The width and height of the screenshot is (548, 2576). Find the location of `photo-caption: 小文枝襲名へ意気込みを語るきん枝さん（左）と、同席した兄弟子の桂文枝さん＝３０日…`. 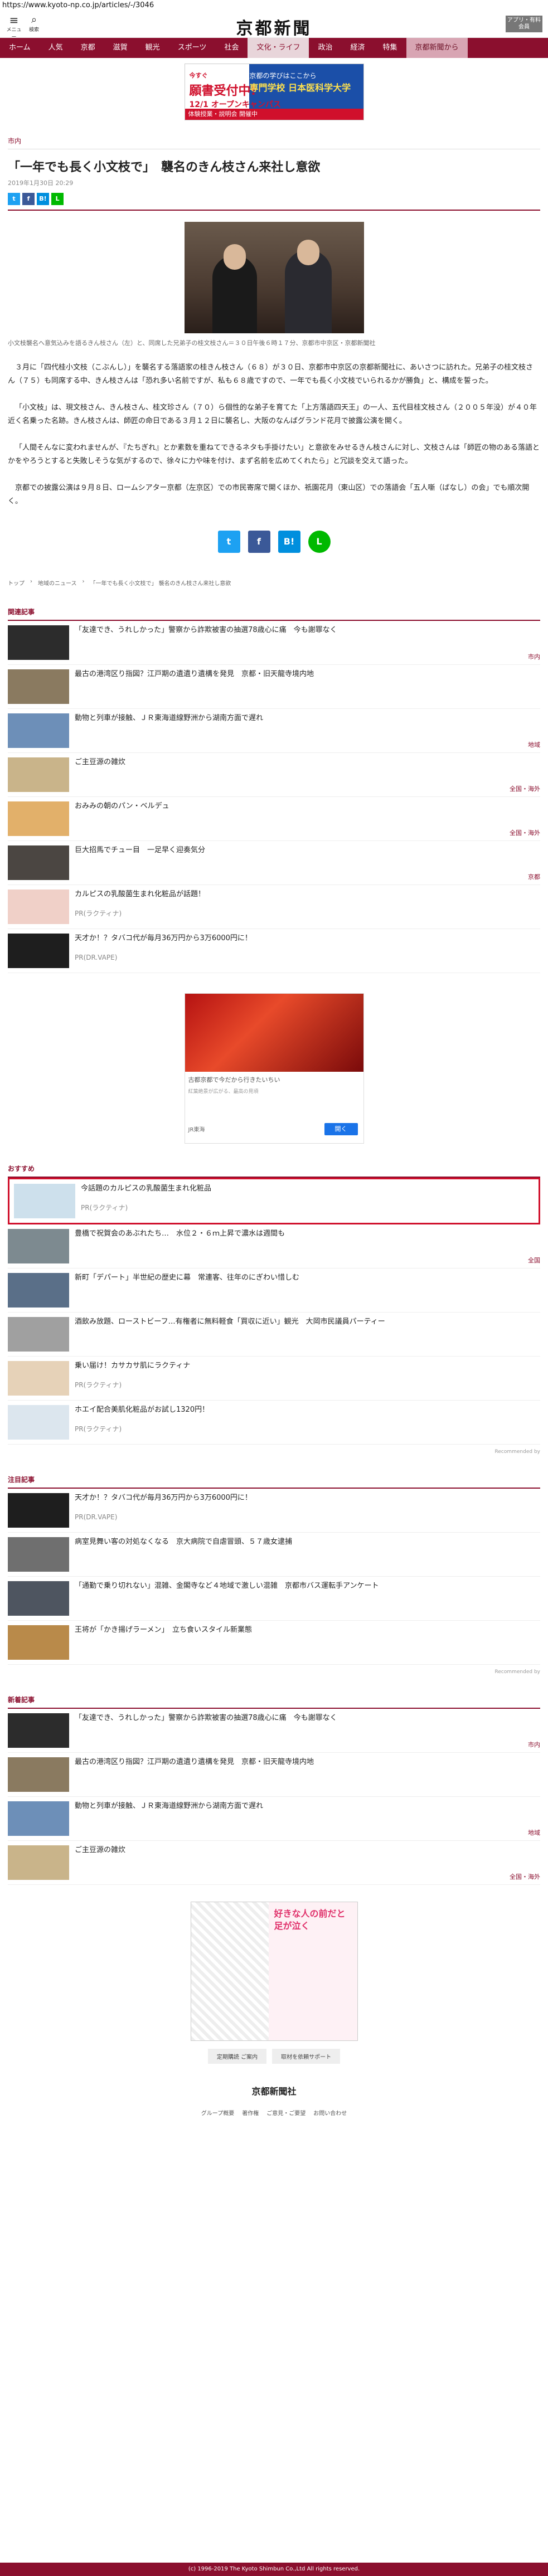

photo-caption: 小文枝襲名へ意気込みを語るきん枝さん（左）と、同席した兄弟子の桂文枝さん＝３０日… is located at coordinates (192, 343).